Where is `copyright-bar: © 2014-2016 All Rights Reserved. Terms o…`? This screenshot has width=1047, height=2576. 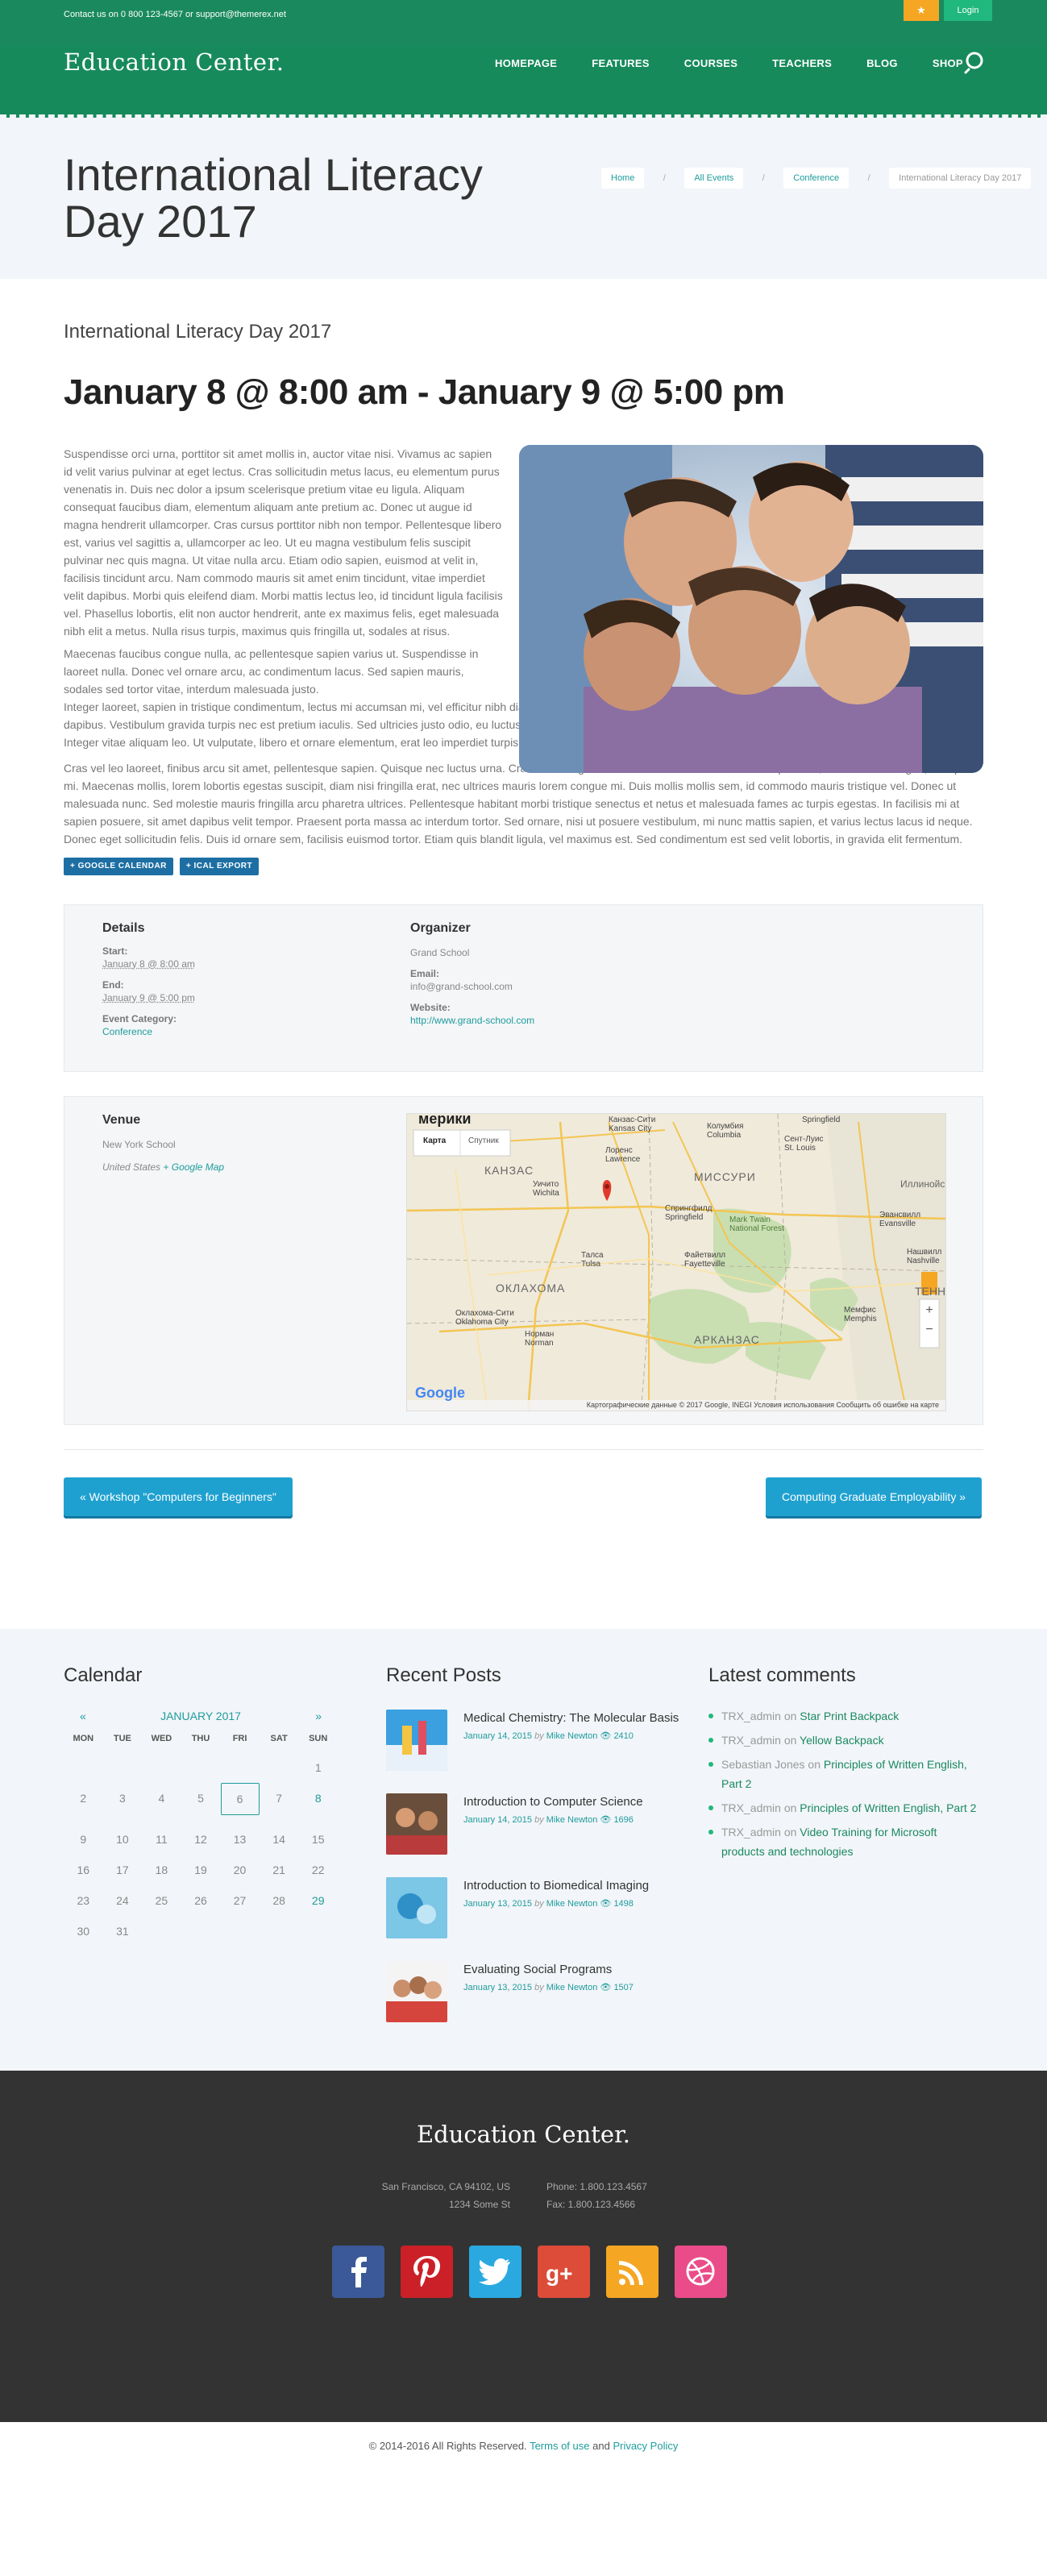
copyright-bar: © 2014-2016 All Rights Reserved. Terms o… is located at coordinates (523, 2446).